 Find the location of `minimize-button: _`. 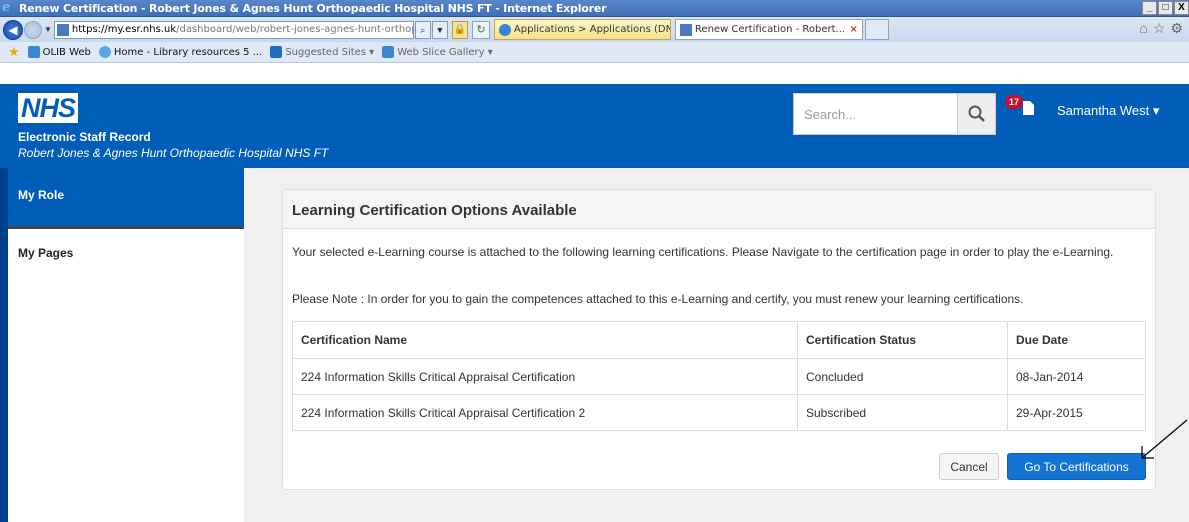

minimize-button: _ is located at coordinates (1149, 8).